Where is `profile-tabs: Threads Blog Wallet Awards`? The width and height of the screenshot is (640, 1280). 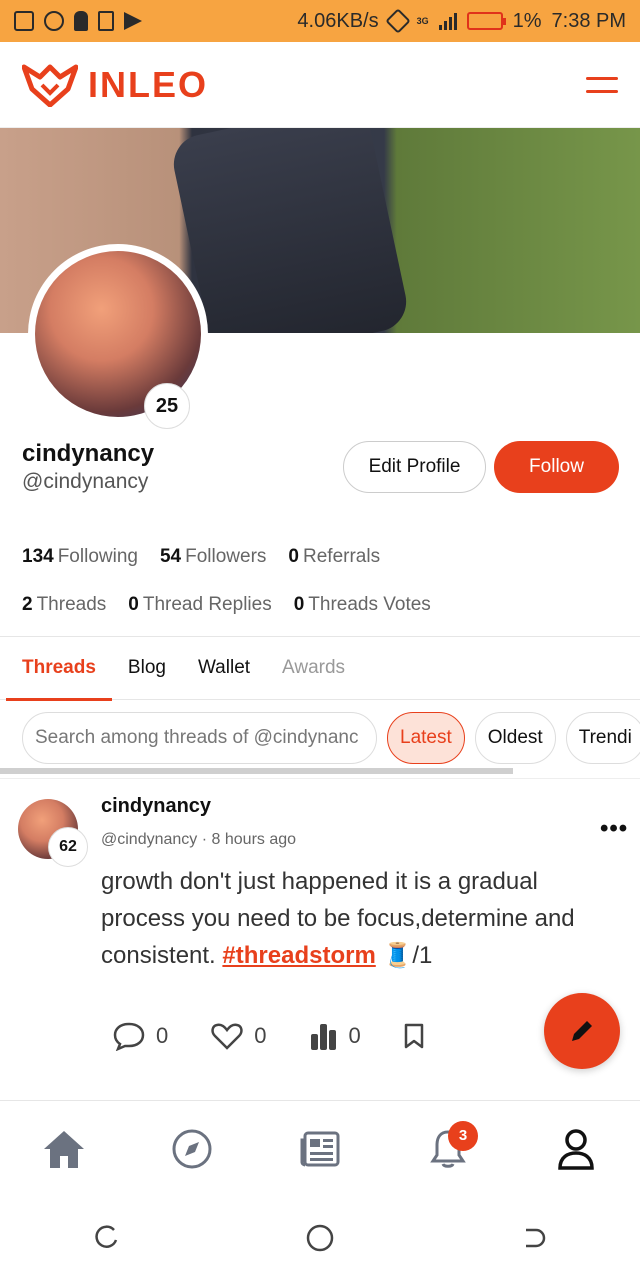 profile-tabs: Threads Blog Wallet Awards is located at coordinates (320, 668).